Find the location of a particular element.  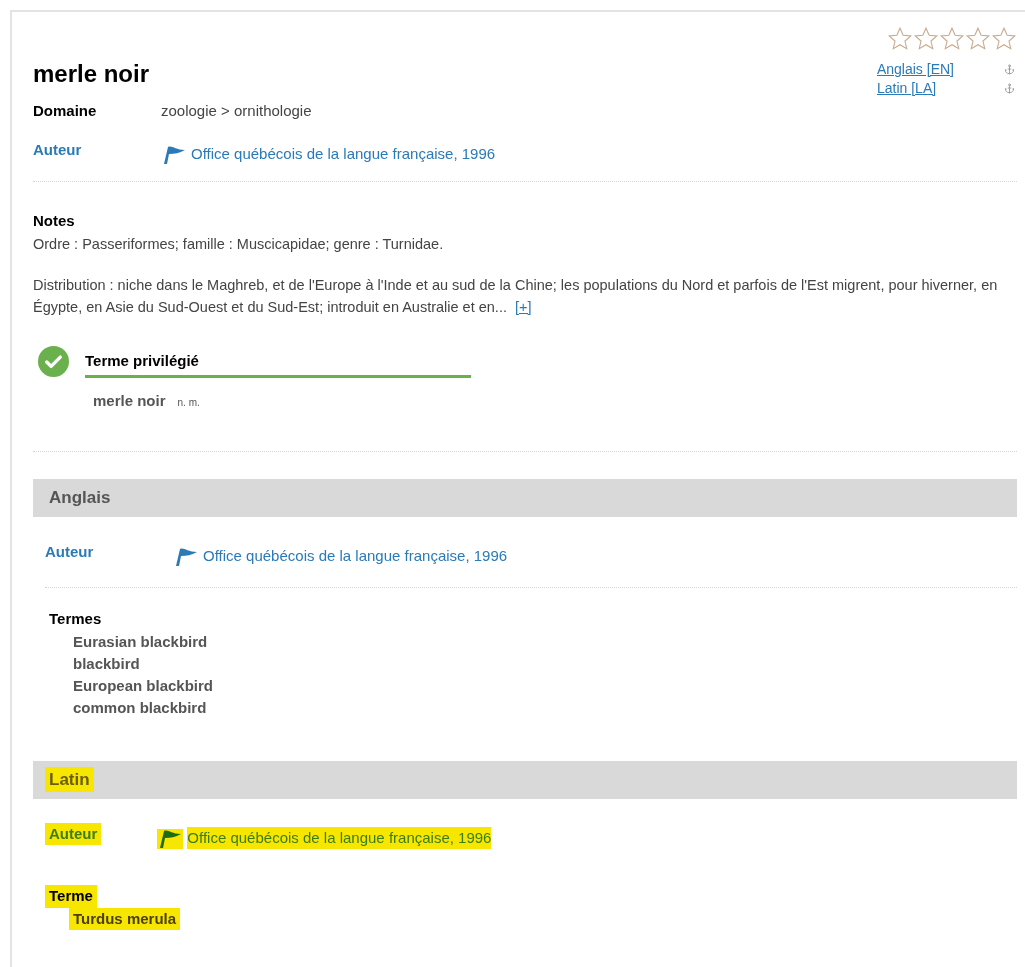

note-paragraph: Distribution : niche dans le Maghreb, et de l'Europe à l'Inde et au sud de la Chine; les populations du Nord et parfois de l'Est migrent, pour hiverner, en Égypte, en Asie du Sud-Ouest et du Sud-Est; introduit en Australie et en... [+] is located at coordinates (516, 296).